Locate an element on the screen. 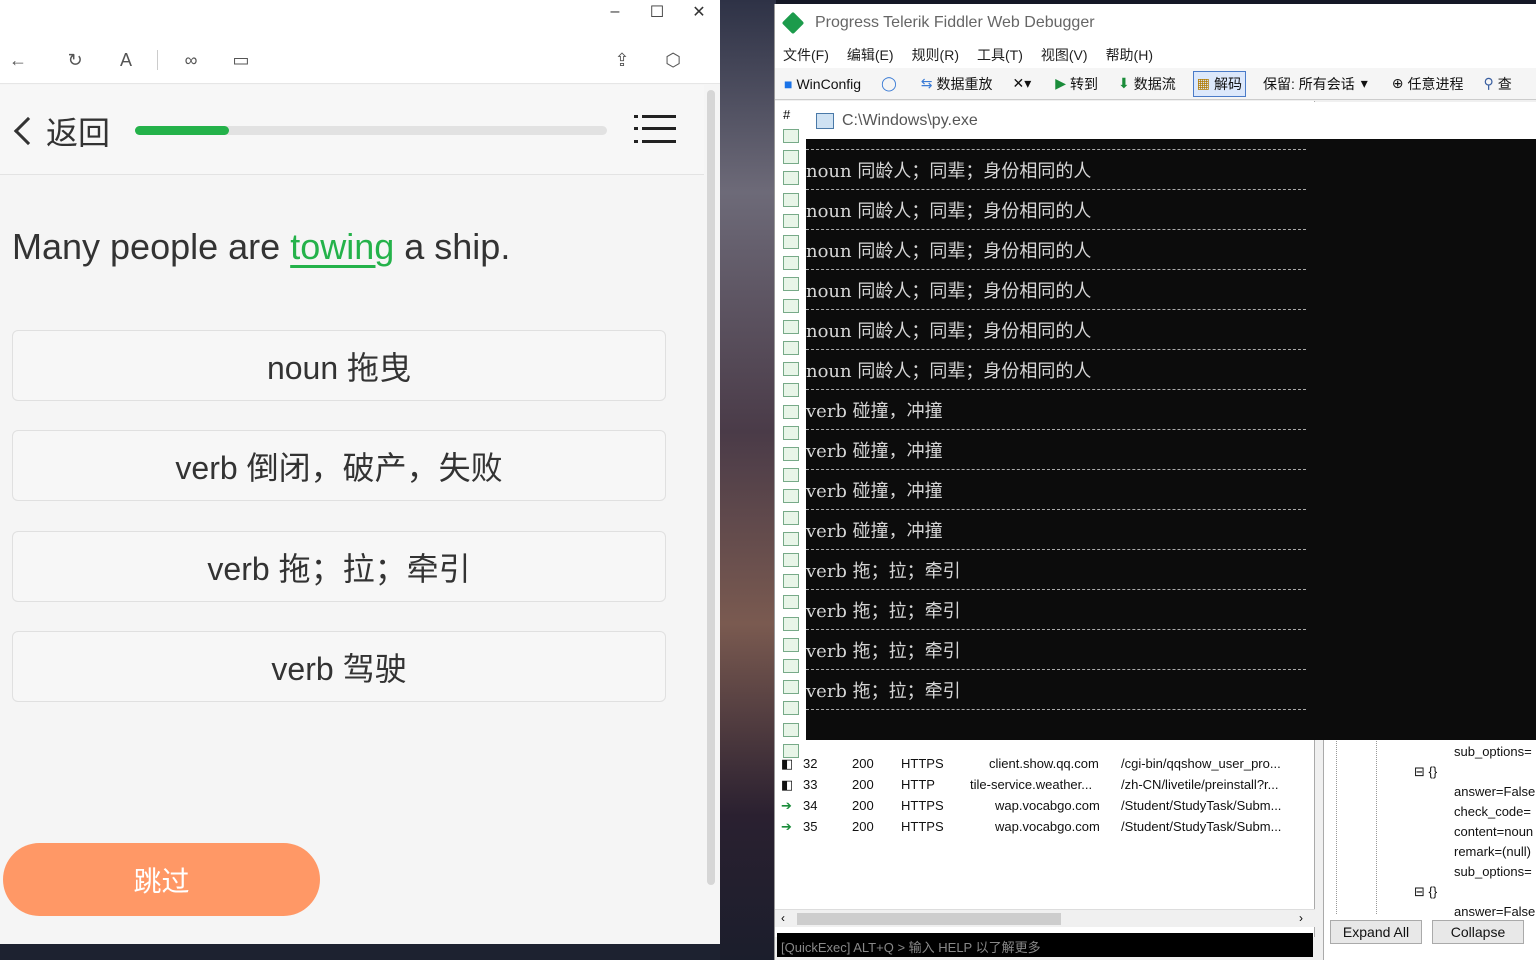  question-sentence: Many people are towing a ship. is located at coordinates (261, 247).